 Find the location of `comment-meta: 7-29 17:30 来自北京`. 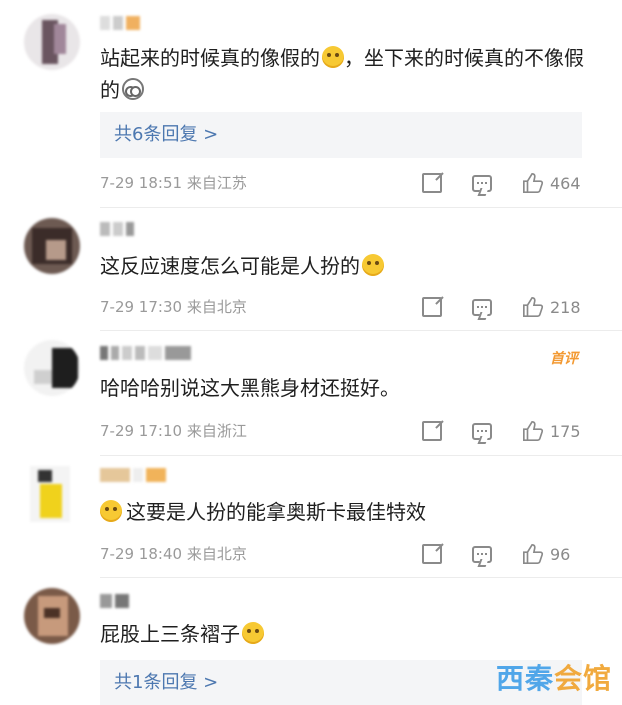

comment-meta: 7-29 17:30 来自北京 is located at coordinates (173, 307).